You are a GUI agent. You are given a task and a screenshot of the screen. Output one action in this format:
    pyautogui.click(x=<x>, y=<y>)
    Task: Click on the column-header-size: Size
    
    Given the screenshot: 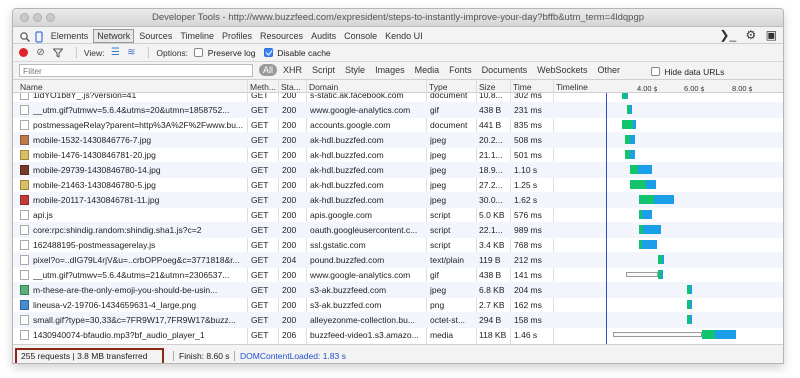 What is the action you would take?
    pyautogui.click(x=494, y=87)
    